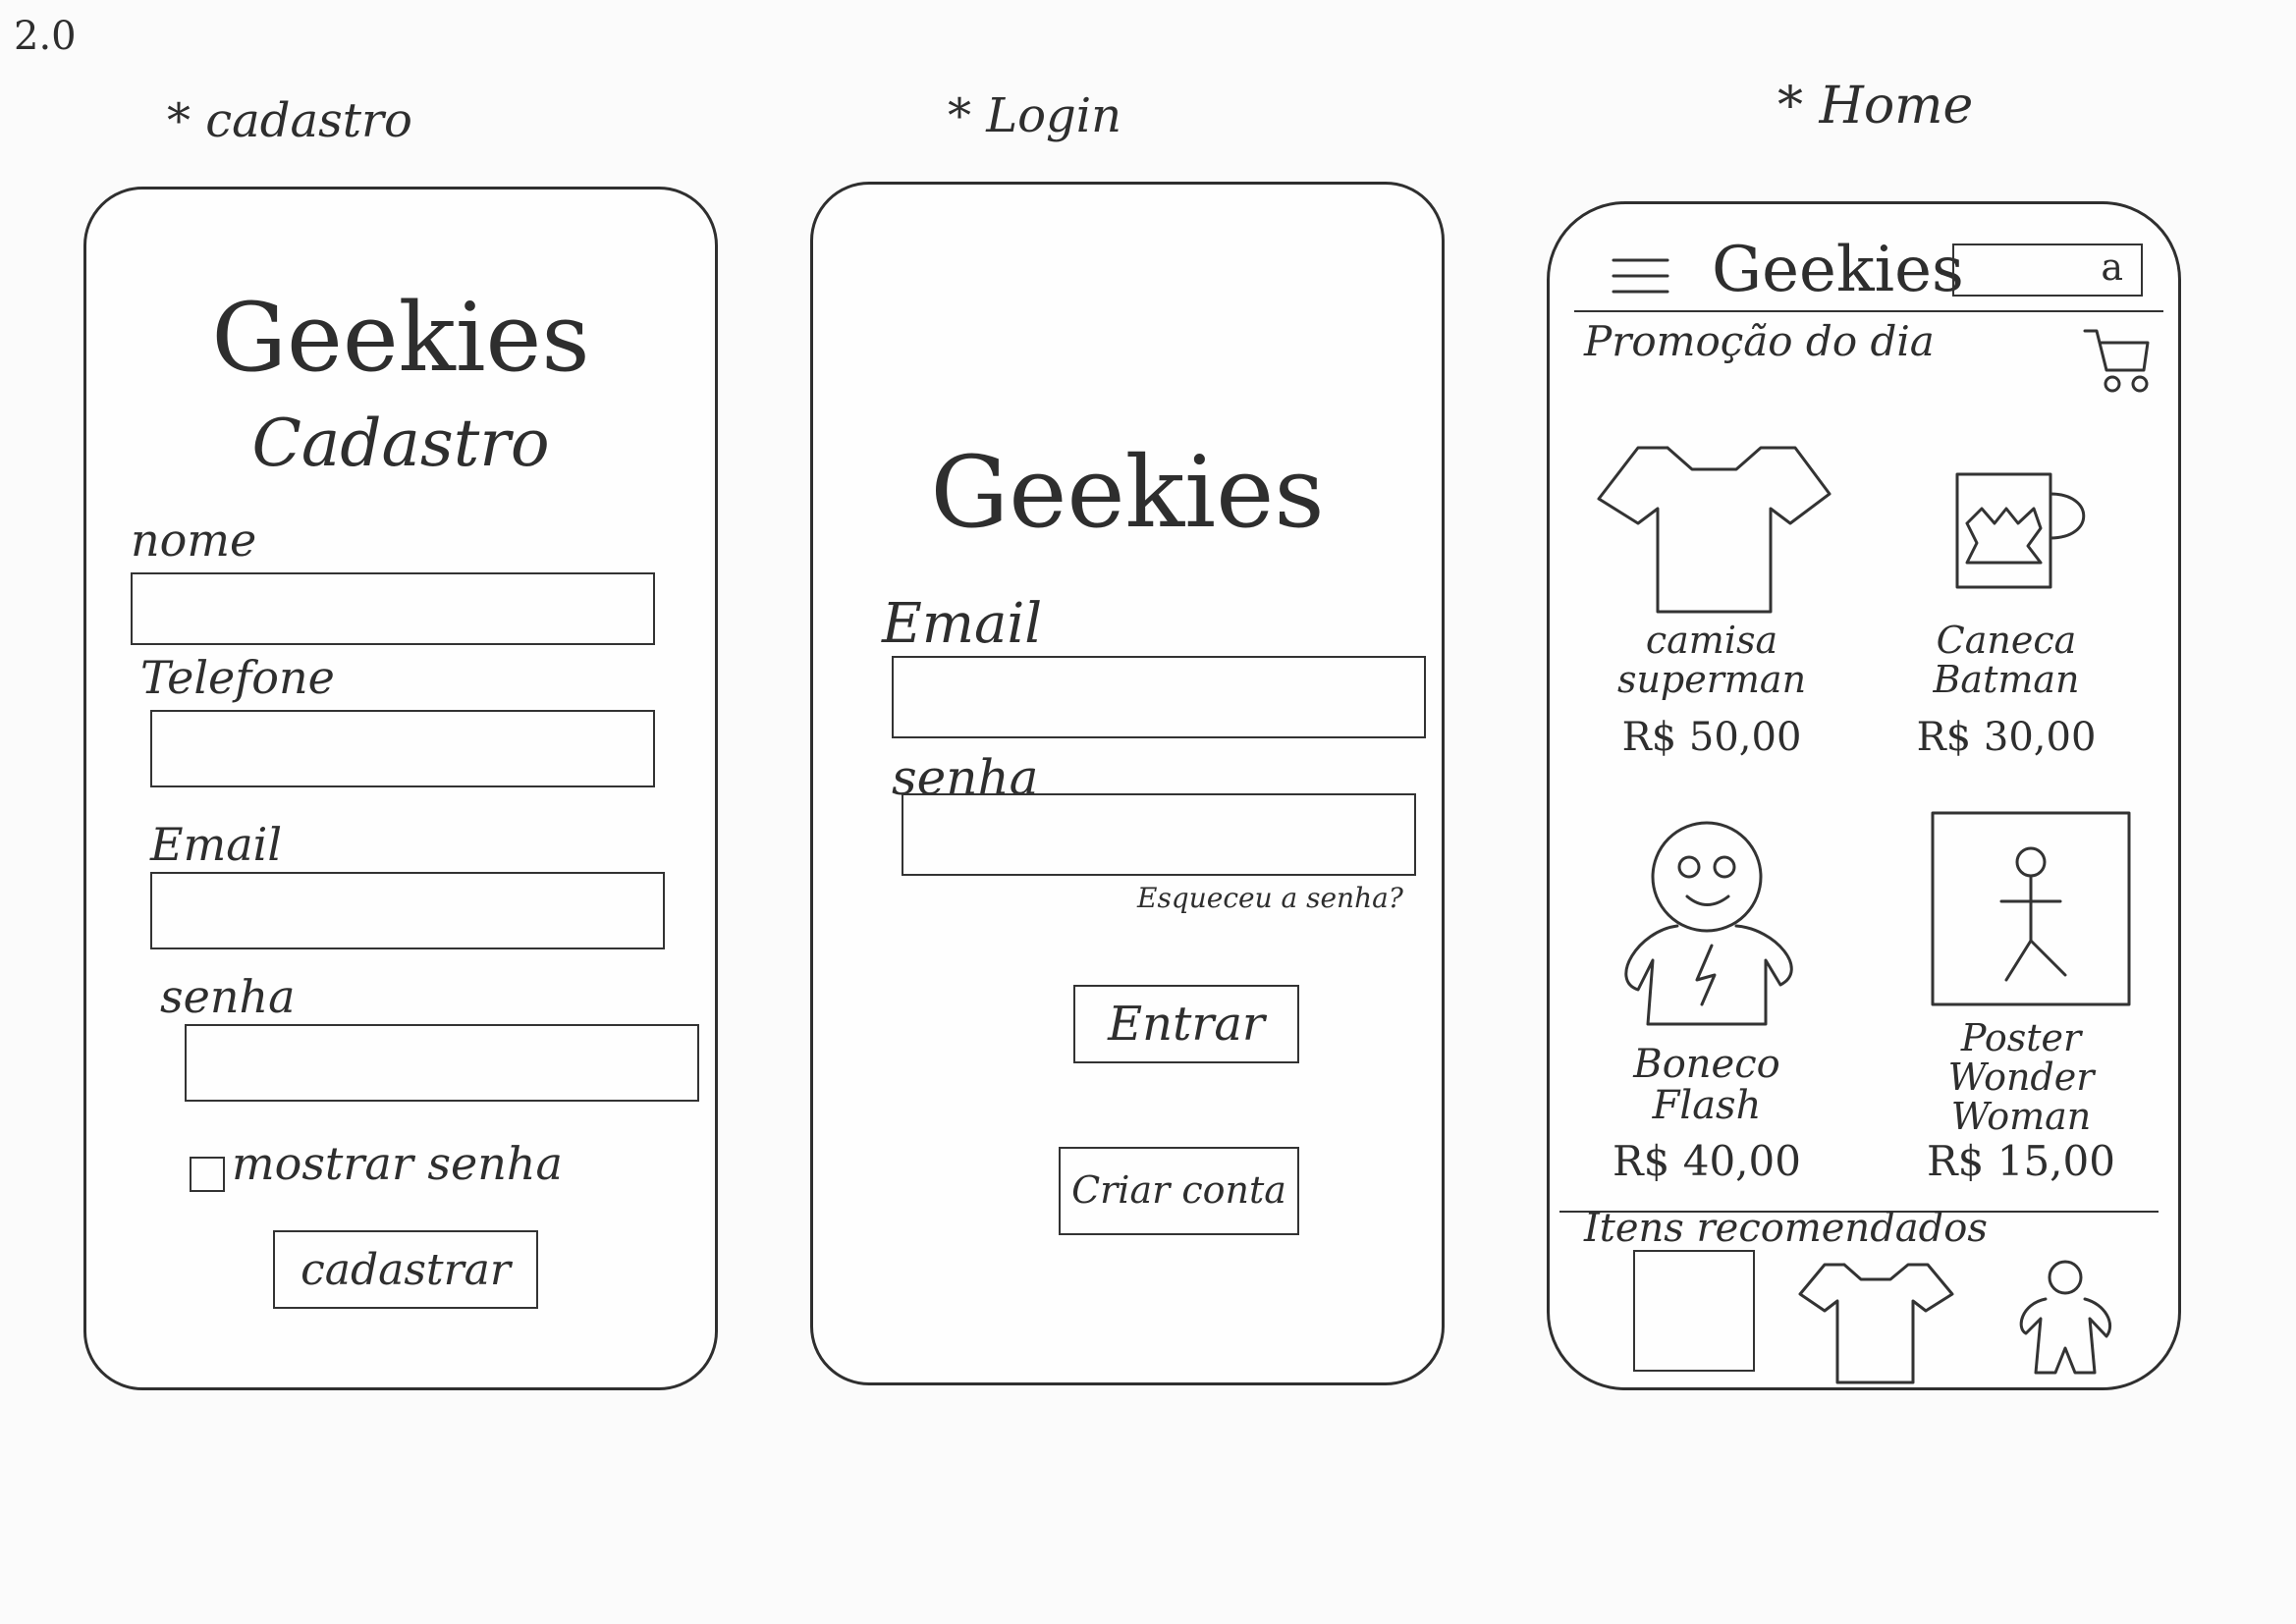 This screenshot has width=2296, height=1624. What do you see at coordinates (228, 996) in the screenshot?
I see `senha-label: senha` at bounding box center [228, 996].